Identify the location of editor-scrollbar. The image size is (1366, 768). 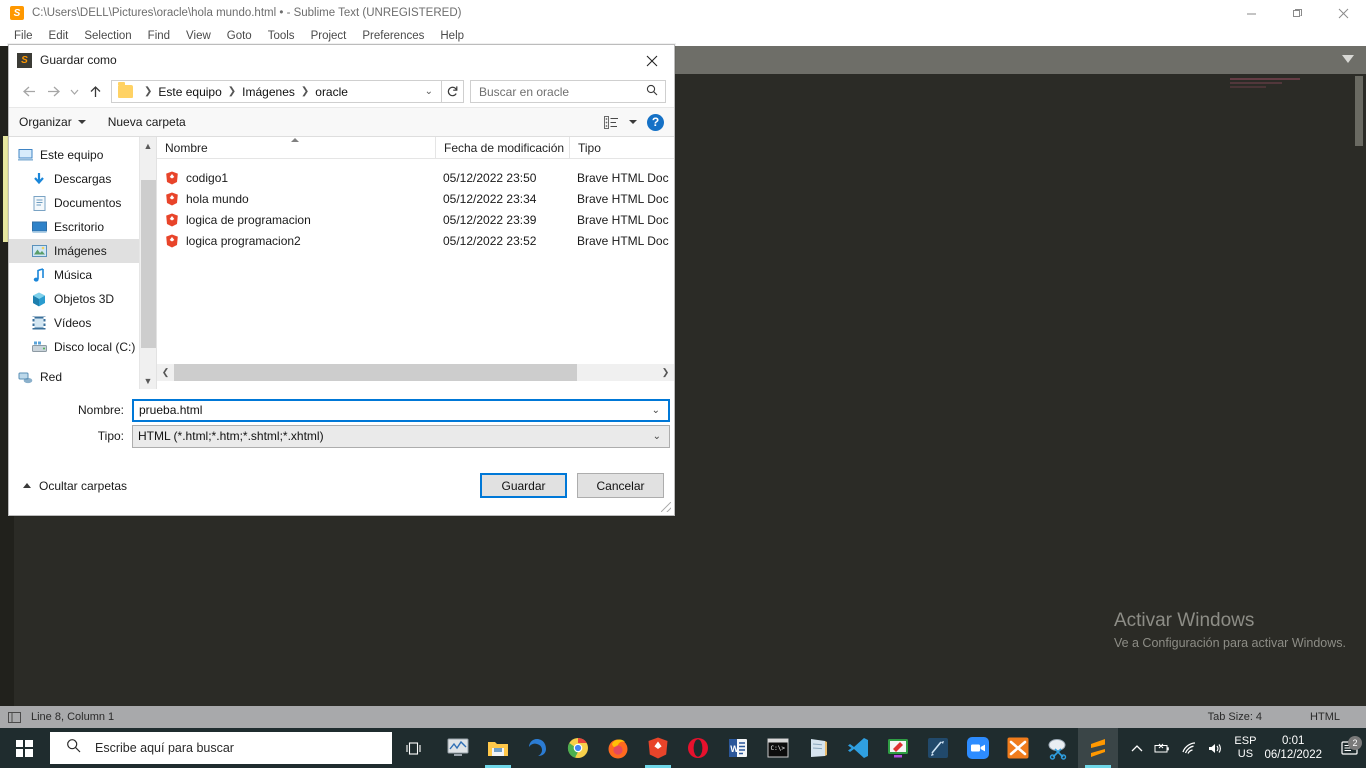
(1359, 111).